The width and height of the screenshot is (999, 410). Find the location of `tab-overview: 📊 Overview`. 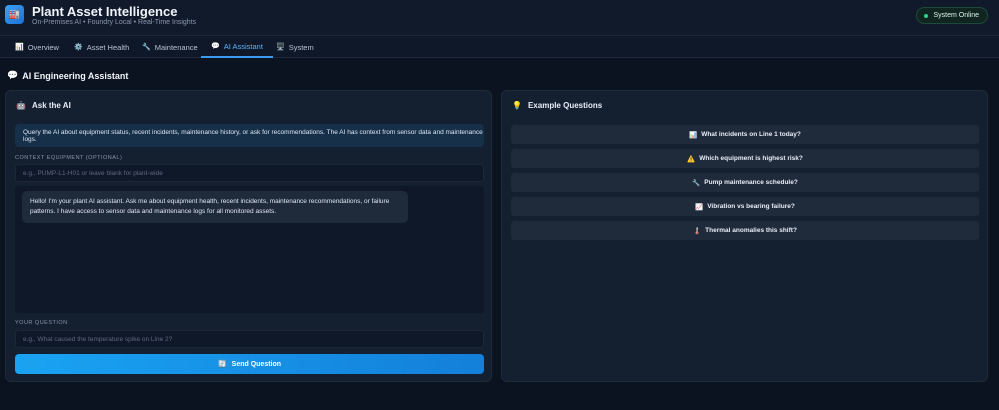

tab-overview: 📊 Overview is located at coordinates (37, 47).